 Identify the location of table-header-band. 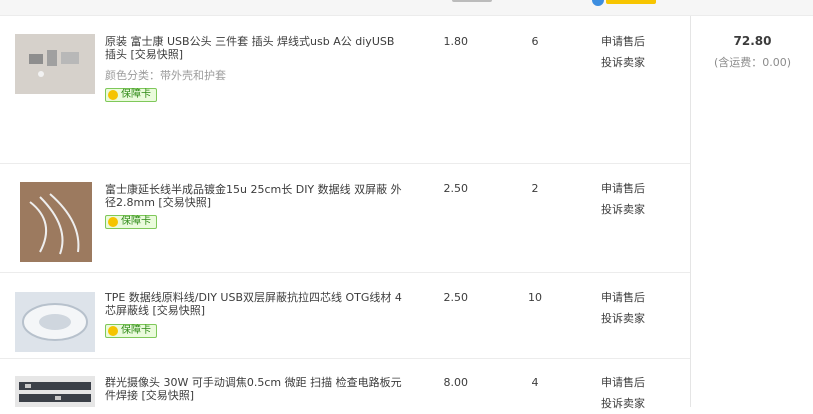
(406, 8).